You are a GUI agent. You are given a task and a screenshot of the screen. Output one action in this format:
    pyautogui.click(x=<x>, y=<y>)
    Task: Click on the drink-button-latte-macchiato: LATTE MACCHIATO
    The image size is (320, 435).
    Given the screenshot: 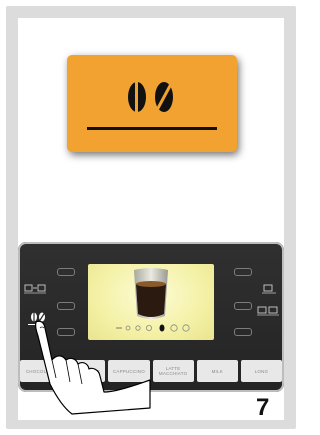 What is the action you would take?
    pyautogui.click(x=173, y=371)
    